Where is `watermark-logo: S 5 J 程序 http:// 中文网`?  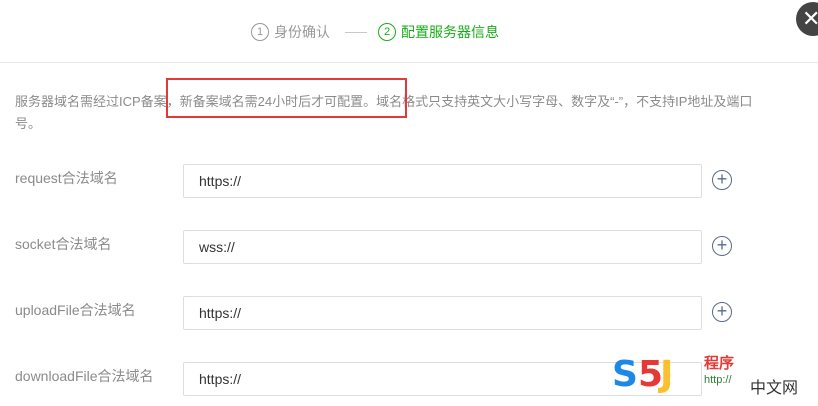
watermark-logo: S 5 J 程序 http:// 中文网 is located at coordinates (712, 377).